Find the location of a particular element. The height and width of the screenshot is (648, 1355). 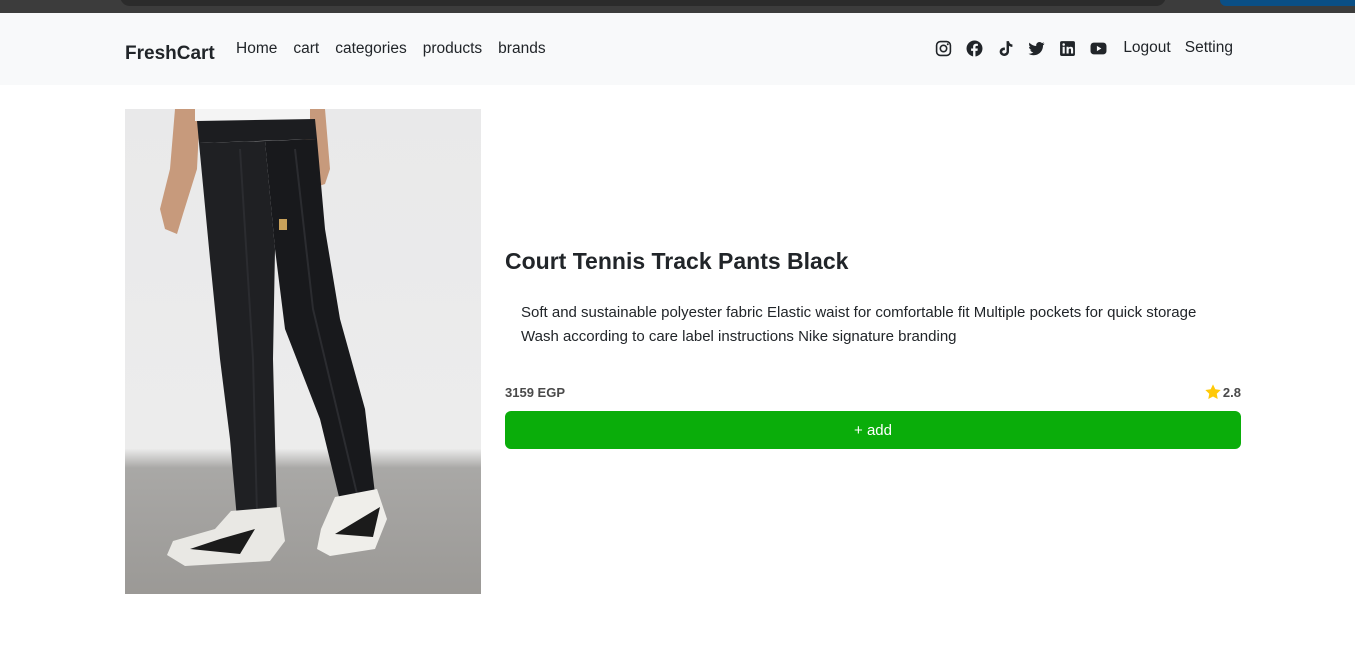

star-icon is located at coordinates (1213, 392).